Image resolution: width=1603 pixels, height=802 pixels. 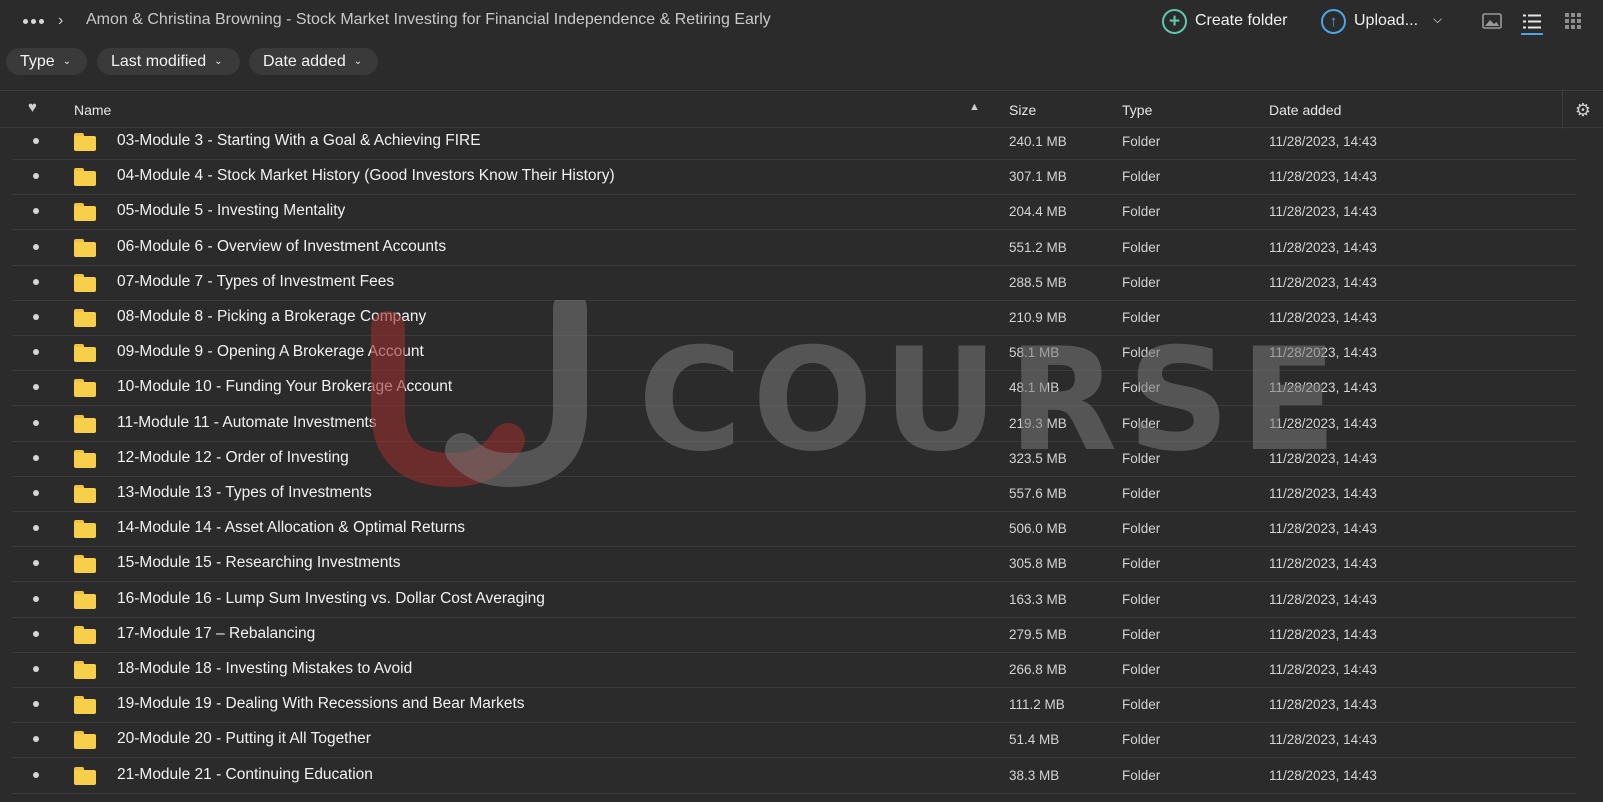 I want to click on type-filter: Type ⌄, so click(x=46, y=61).